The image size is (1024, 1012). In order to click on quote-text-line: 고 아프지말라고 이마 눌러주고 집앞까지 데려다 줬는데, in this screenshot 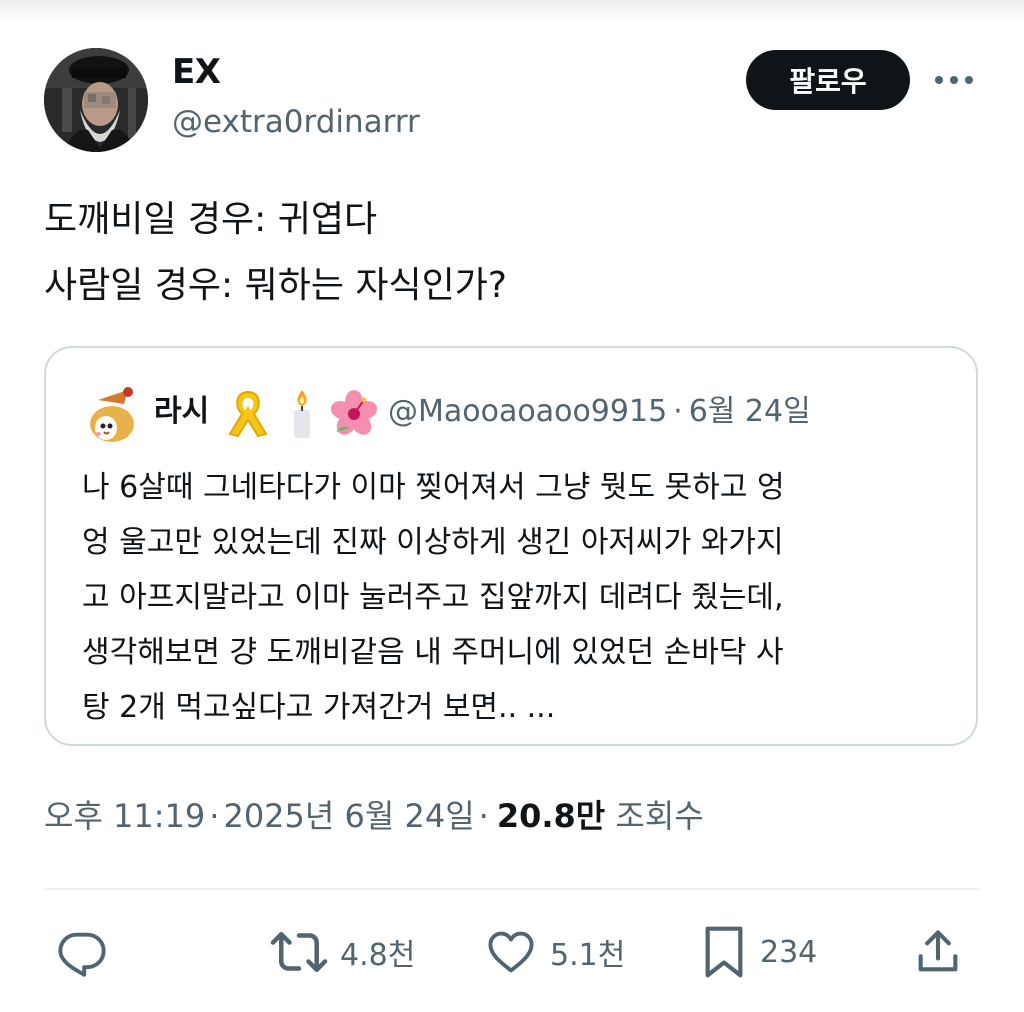, I will do `click(433, 597)`.